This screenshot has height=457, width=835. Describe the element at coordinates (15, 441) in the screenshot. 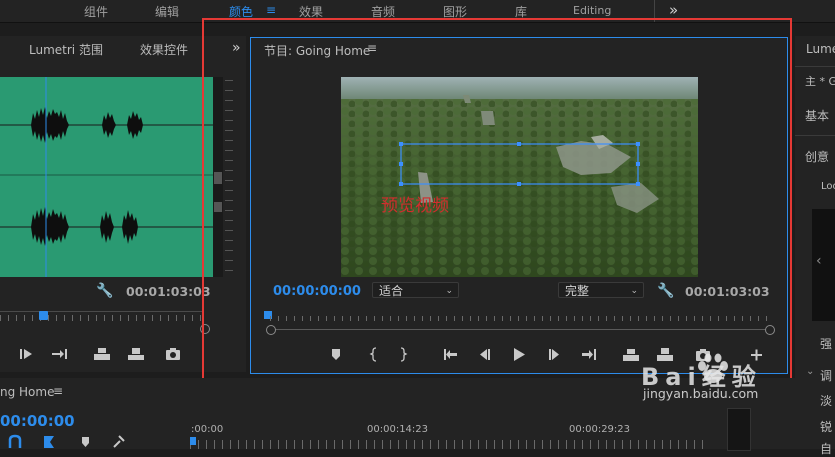

I see `snap-icon` at that location.